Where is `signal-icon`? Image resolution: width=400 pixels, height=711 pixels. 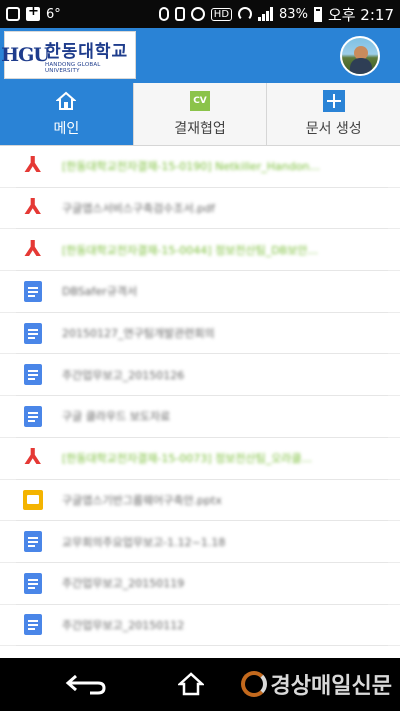
signal-icon is located at coordinates (266, 14).